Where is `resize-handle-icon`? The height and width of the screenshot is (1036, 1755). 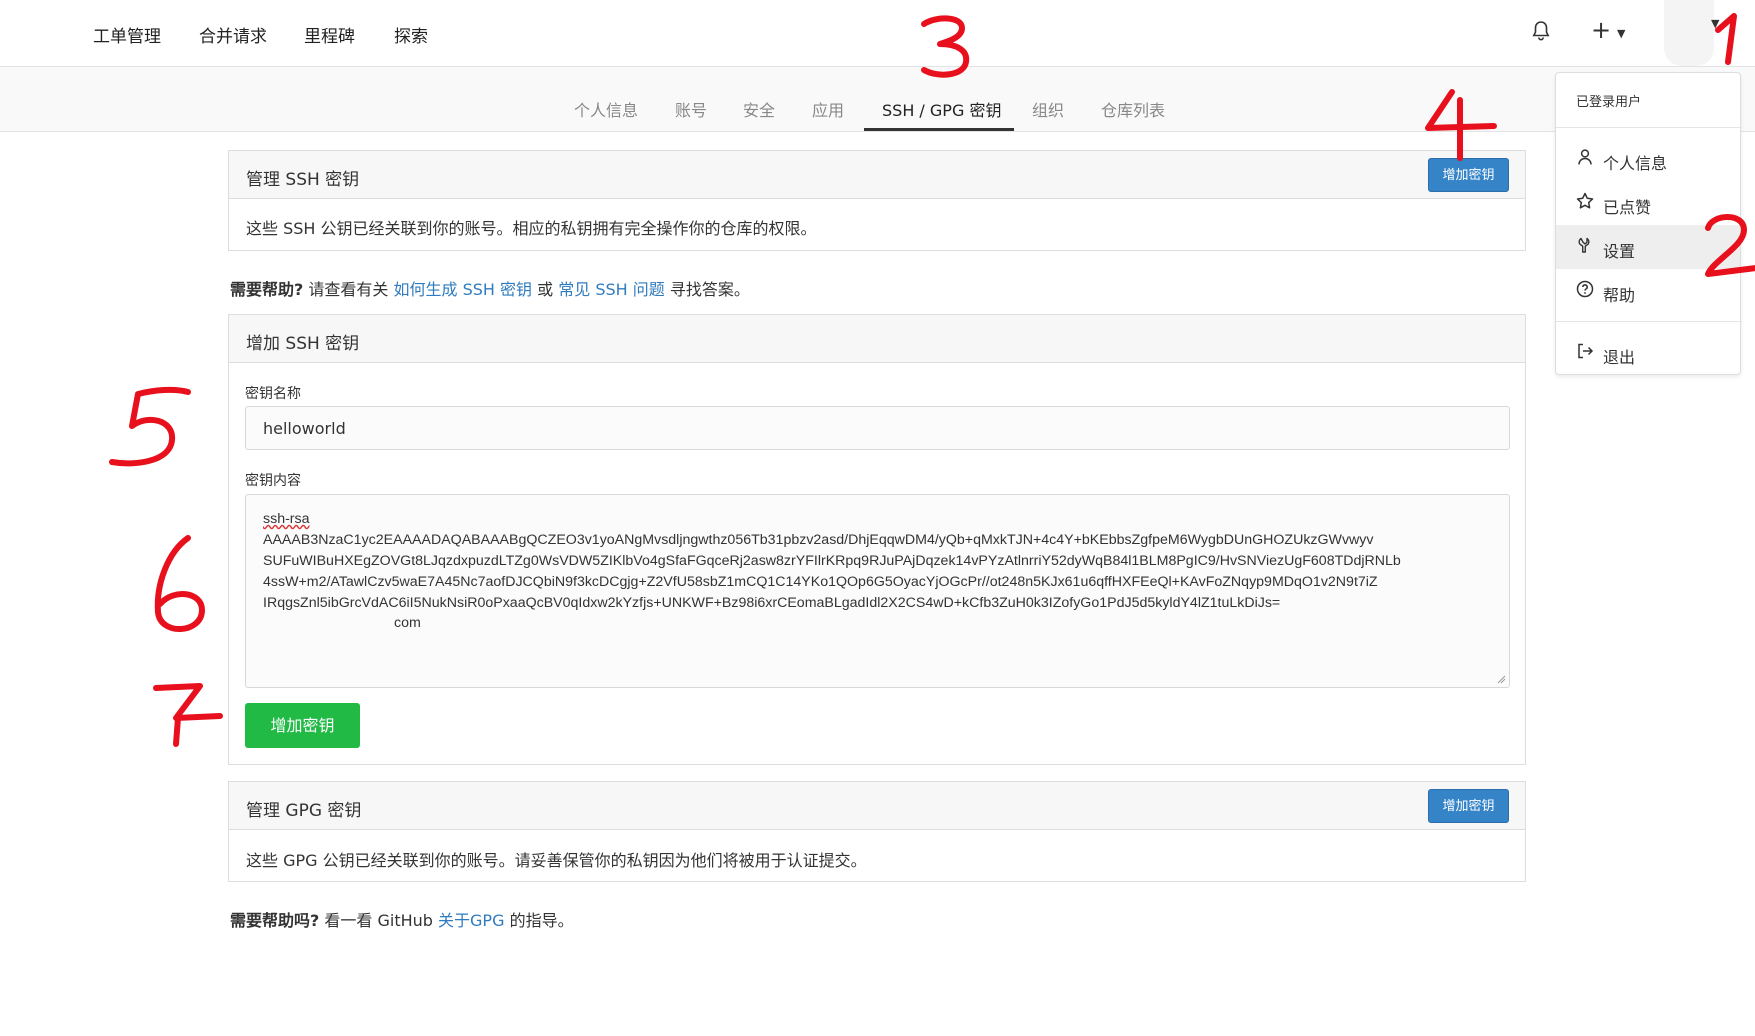 resize-handle-icon is located at coordinates (1501, 679).